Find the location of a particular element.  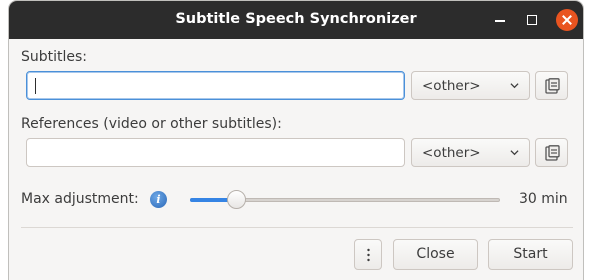

more-options-button is located at coordinates (368, 254).